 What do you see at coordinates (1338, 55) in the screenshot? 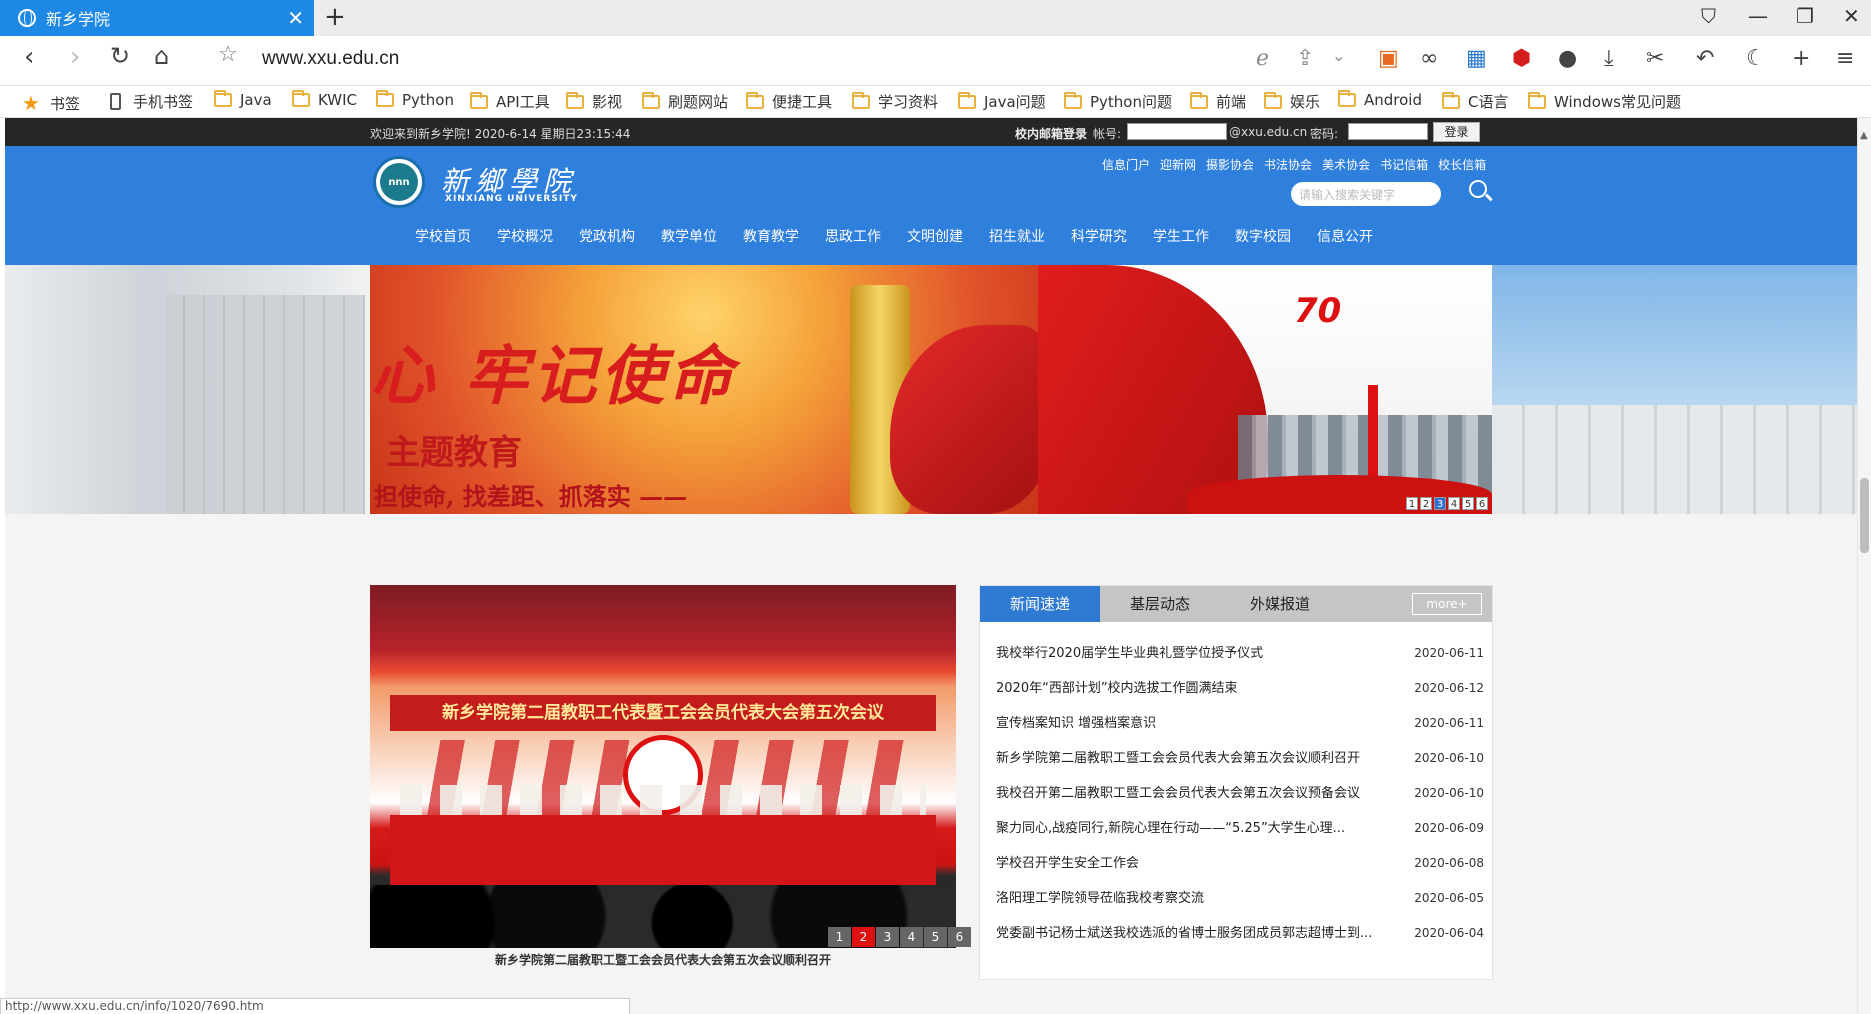
I see `chevron-down-icon: ⌄` at bounding box center [1338, 55].